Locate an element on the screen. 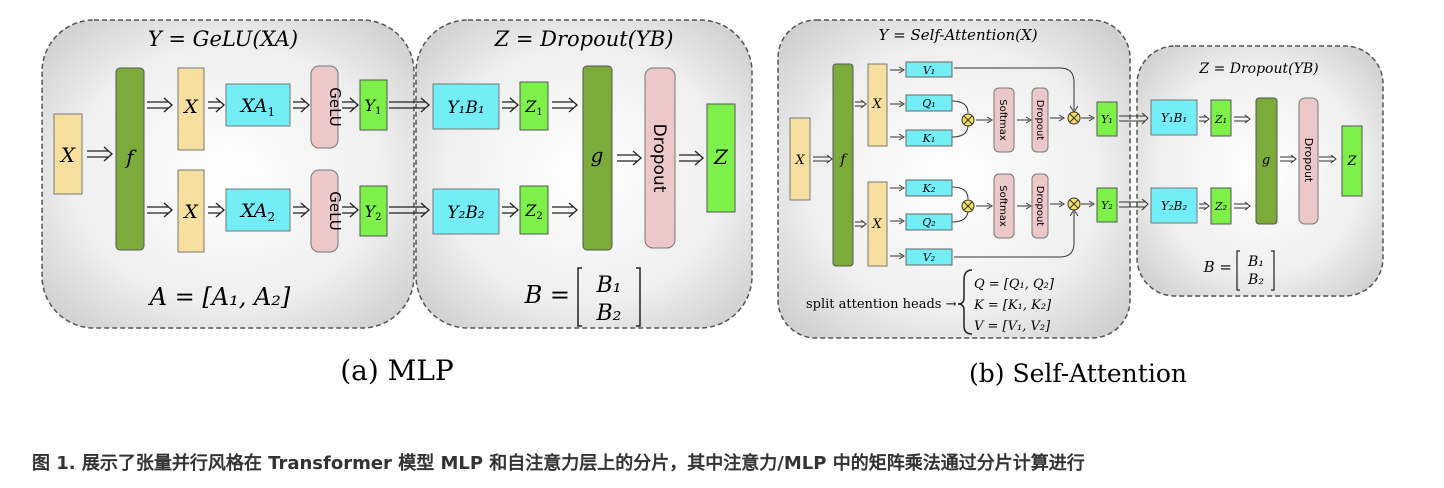 The width and height of the screenshot is (1444, 488). mlp-y2b2-label: Y₂B₂ is located at coordinates (466, 213).